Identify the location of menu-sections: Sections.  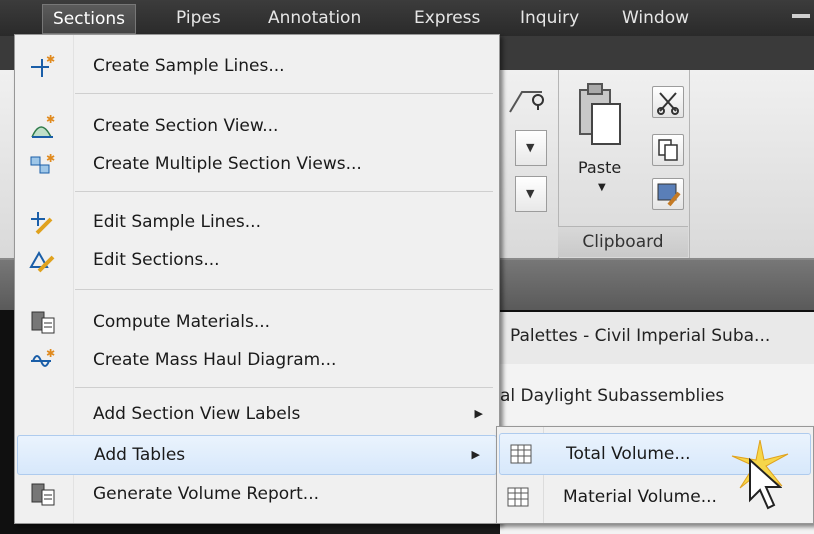
(89, 19).